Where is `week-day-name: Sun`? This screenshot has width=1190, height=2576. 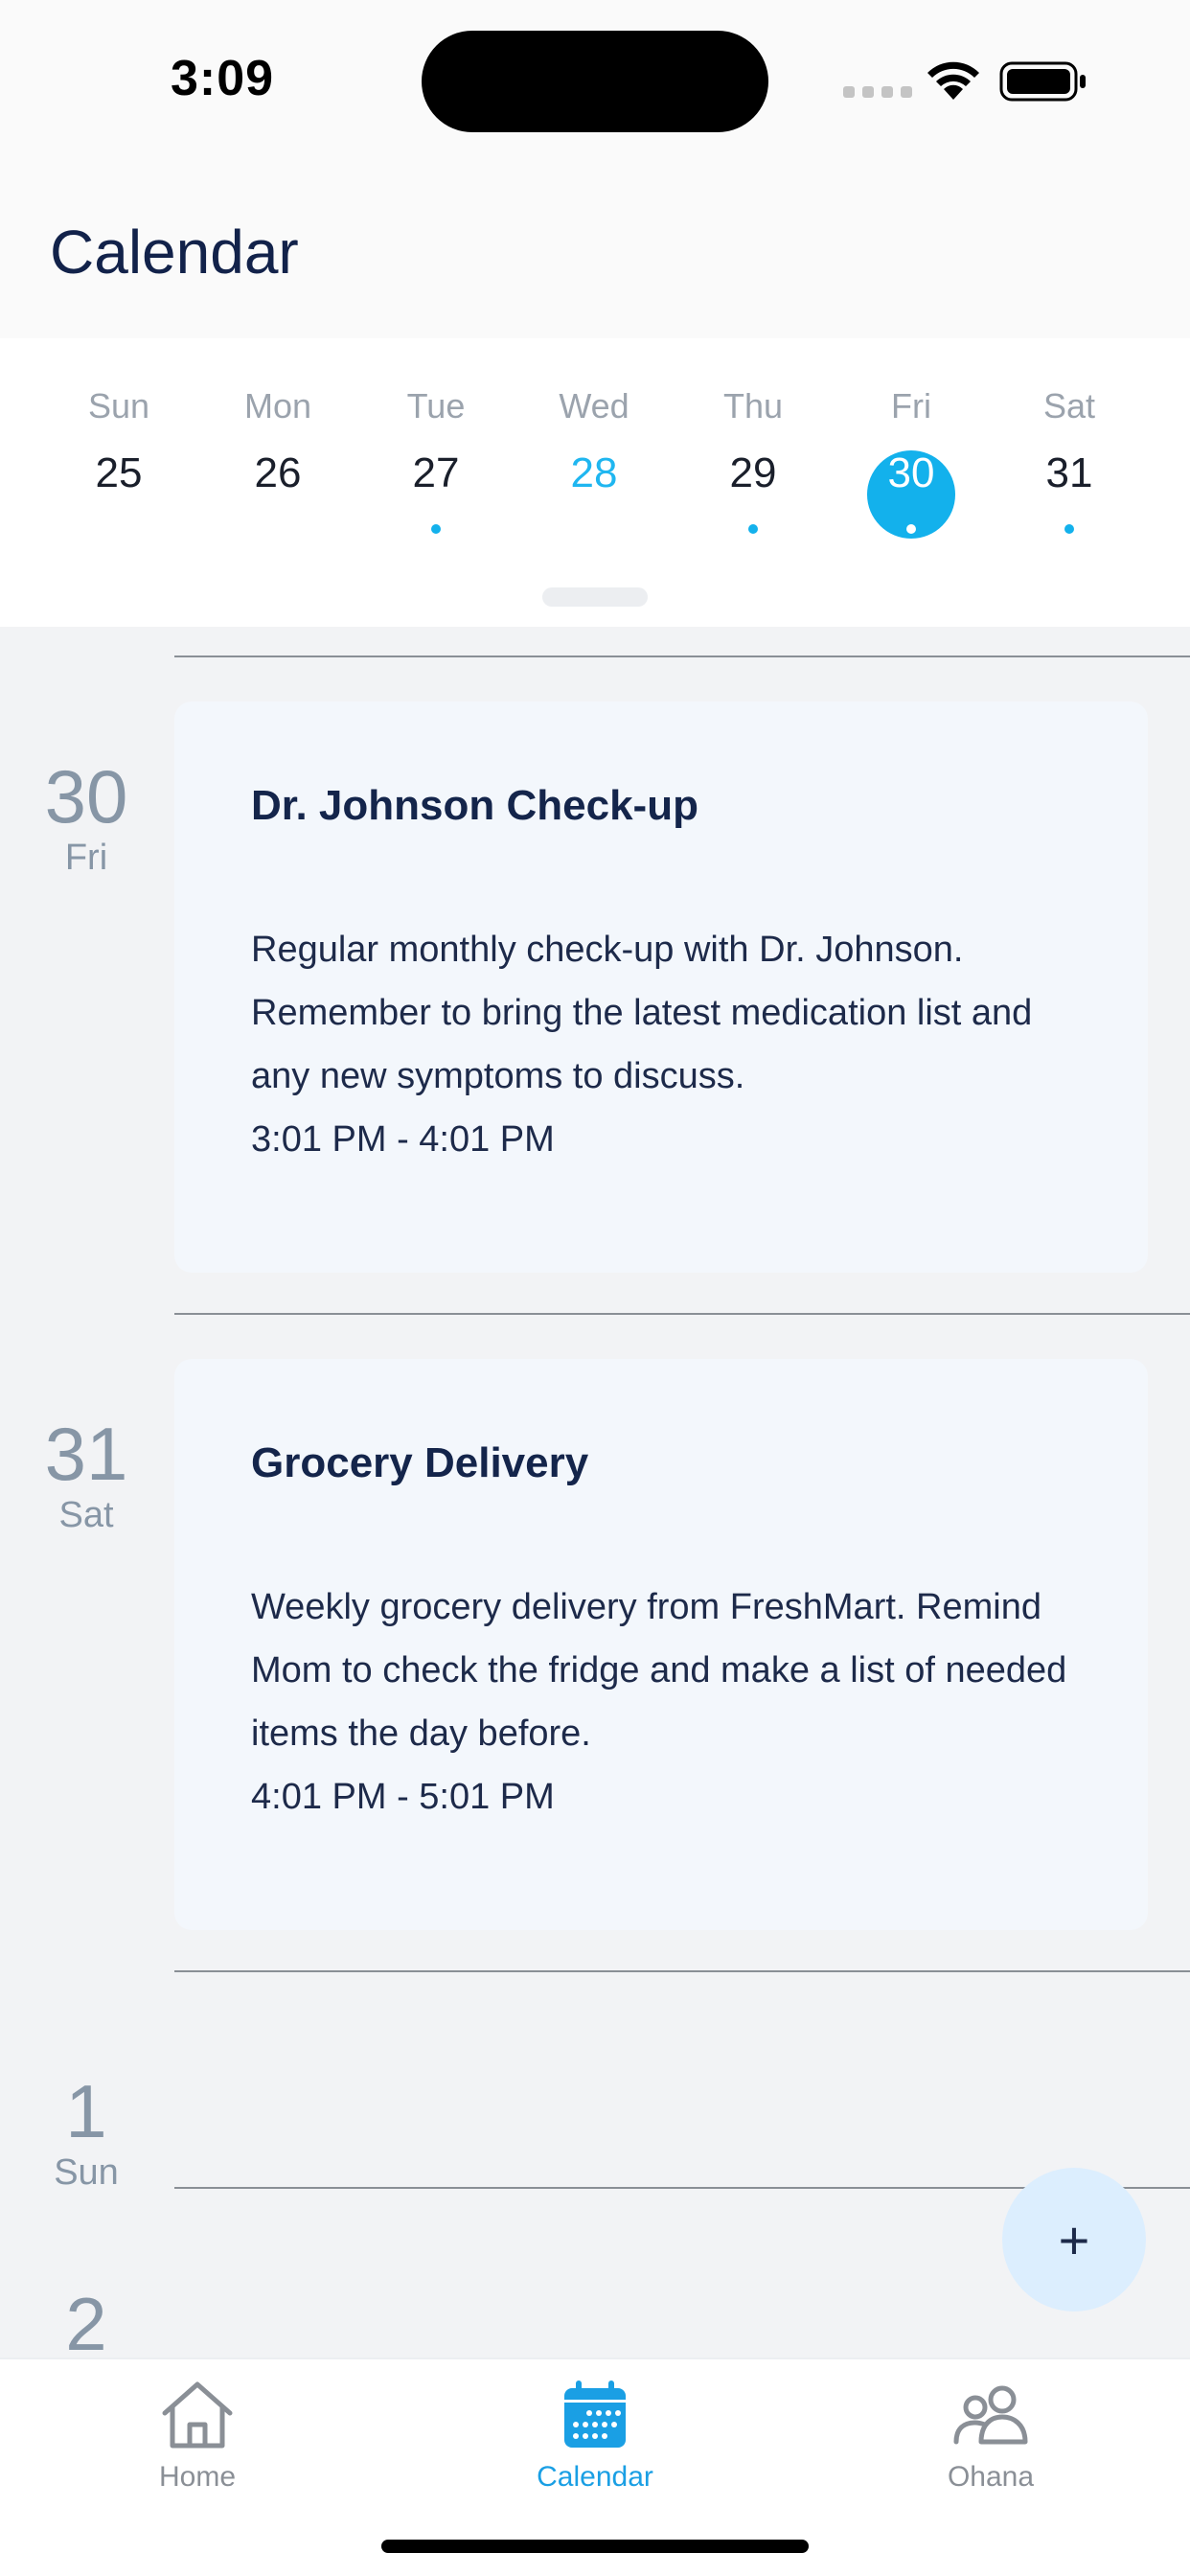
week-day-name: Sun is located at coordinates (119, 406).